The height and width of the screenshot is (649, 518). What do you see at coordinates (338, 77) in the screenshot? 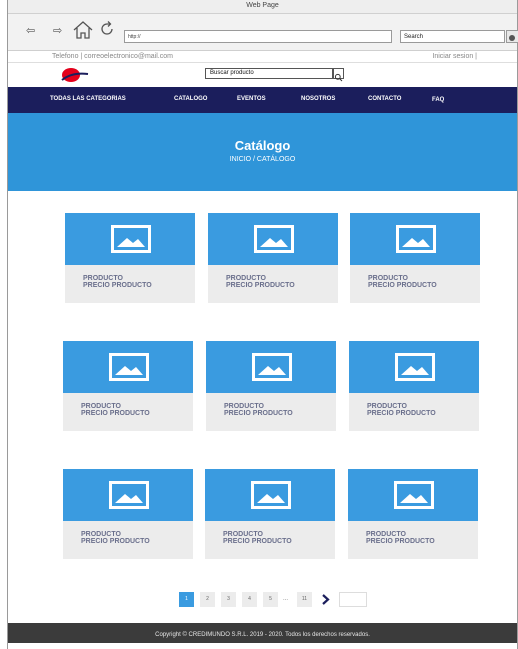
I see `magnifier-icon` at bounding box center [338, 77].